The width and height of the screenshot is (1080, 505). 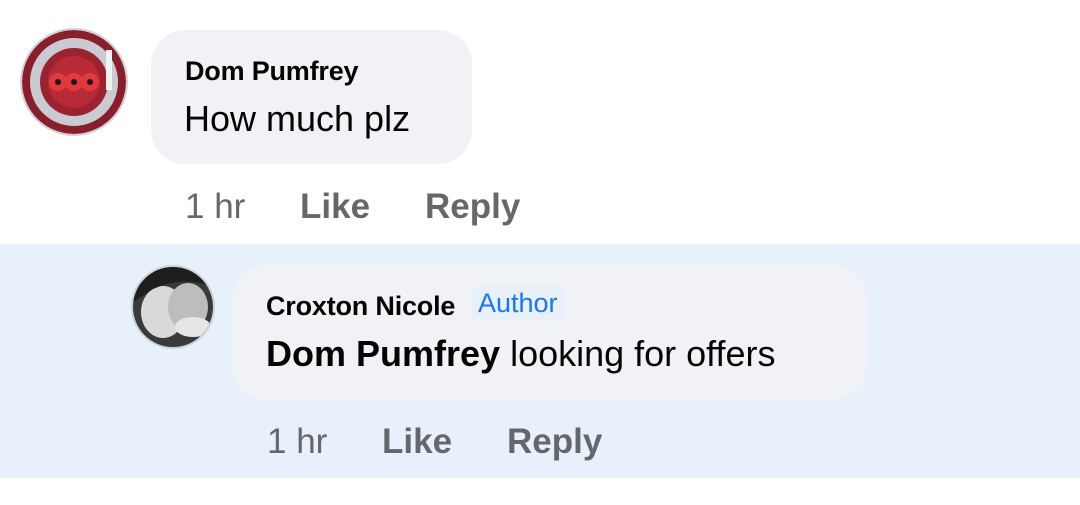 I want to click on profile-photo-icon, so click(x=173, y=307).